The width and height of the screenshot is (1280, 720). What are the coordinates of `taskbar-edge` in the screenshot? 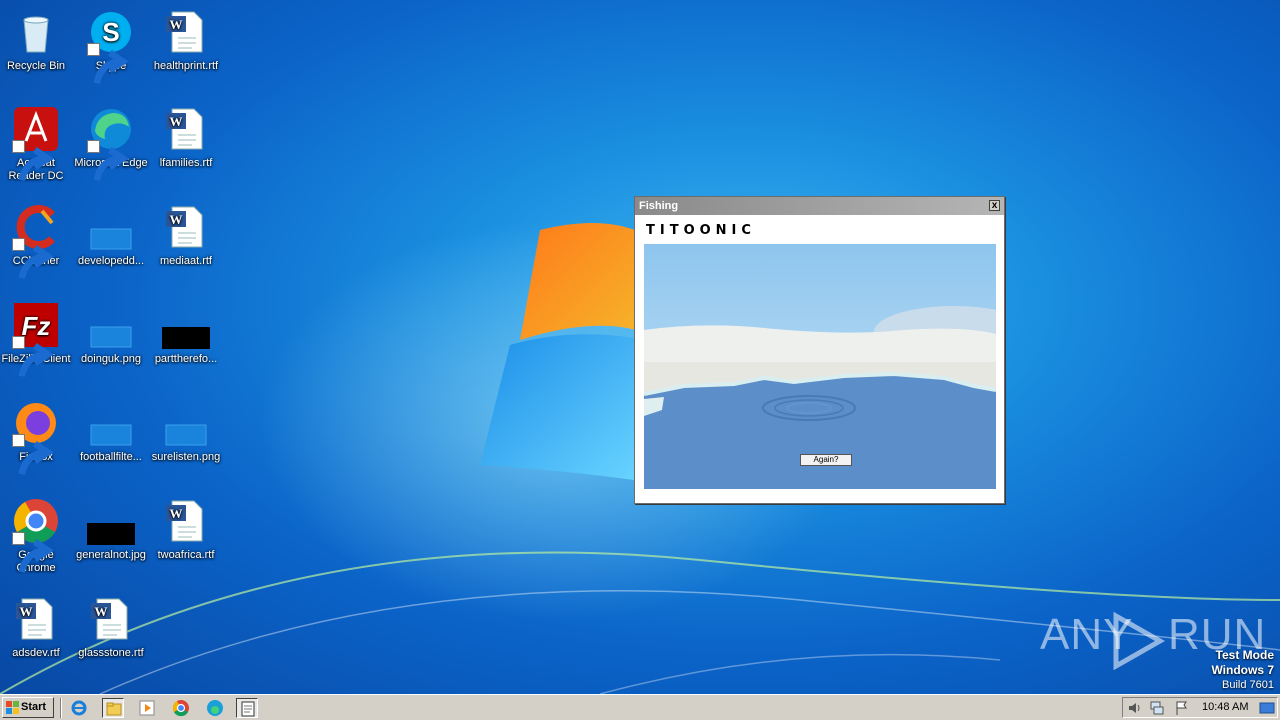 It's located at (215, 708).